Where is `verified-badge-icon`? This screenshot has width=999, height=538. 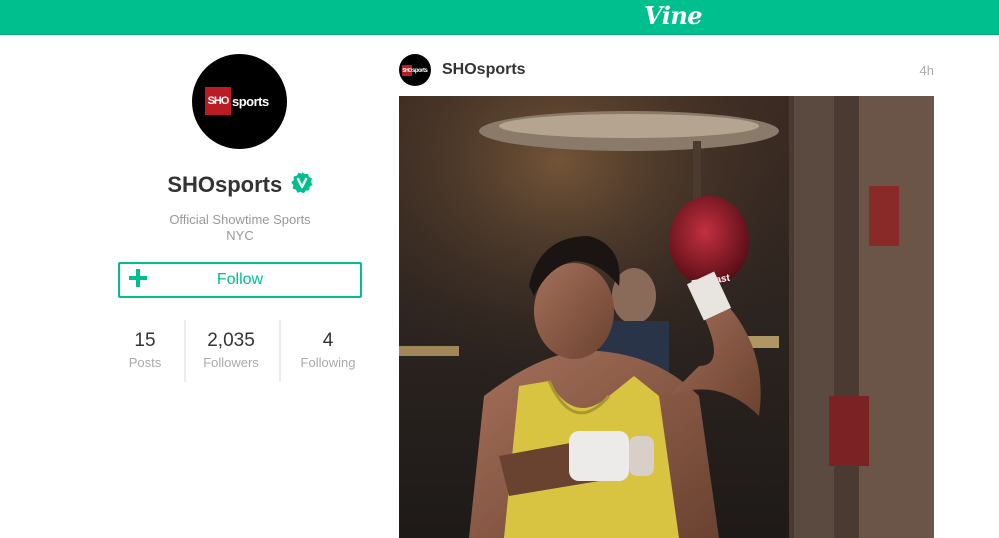 verified-badge-icon is located at coordinates (301, 183).